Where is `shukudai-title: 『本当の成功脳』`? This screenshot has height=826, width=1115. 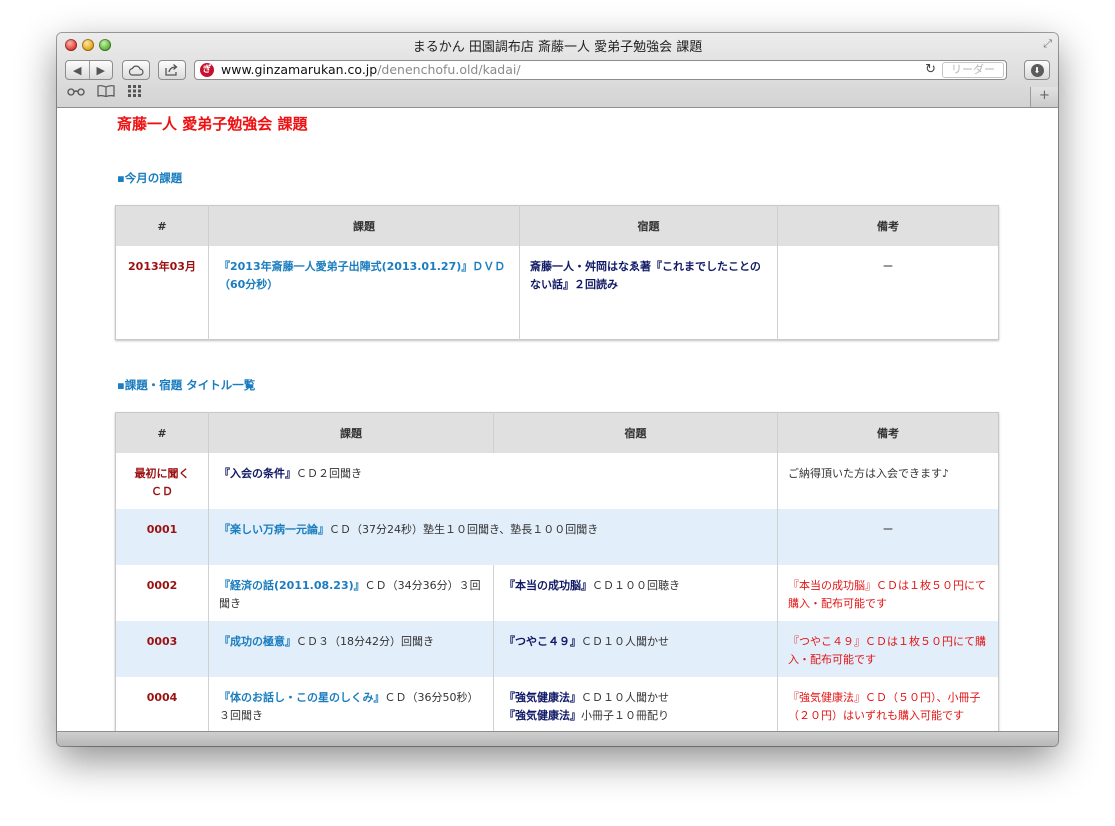 shukudai-title: 『本当の成功脳』 is located at coordinates (548, 585).